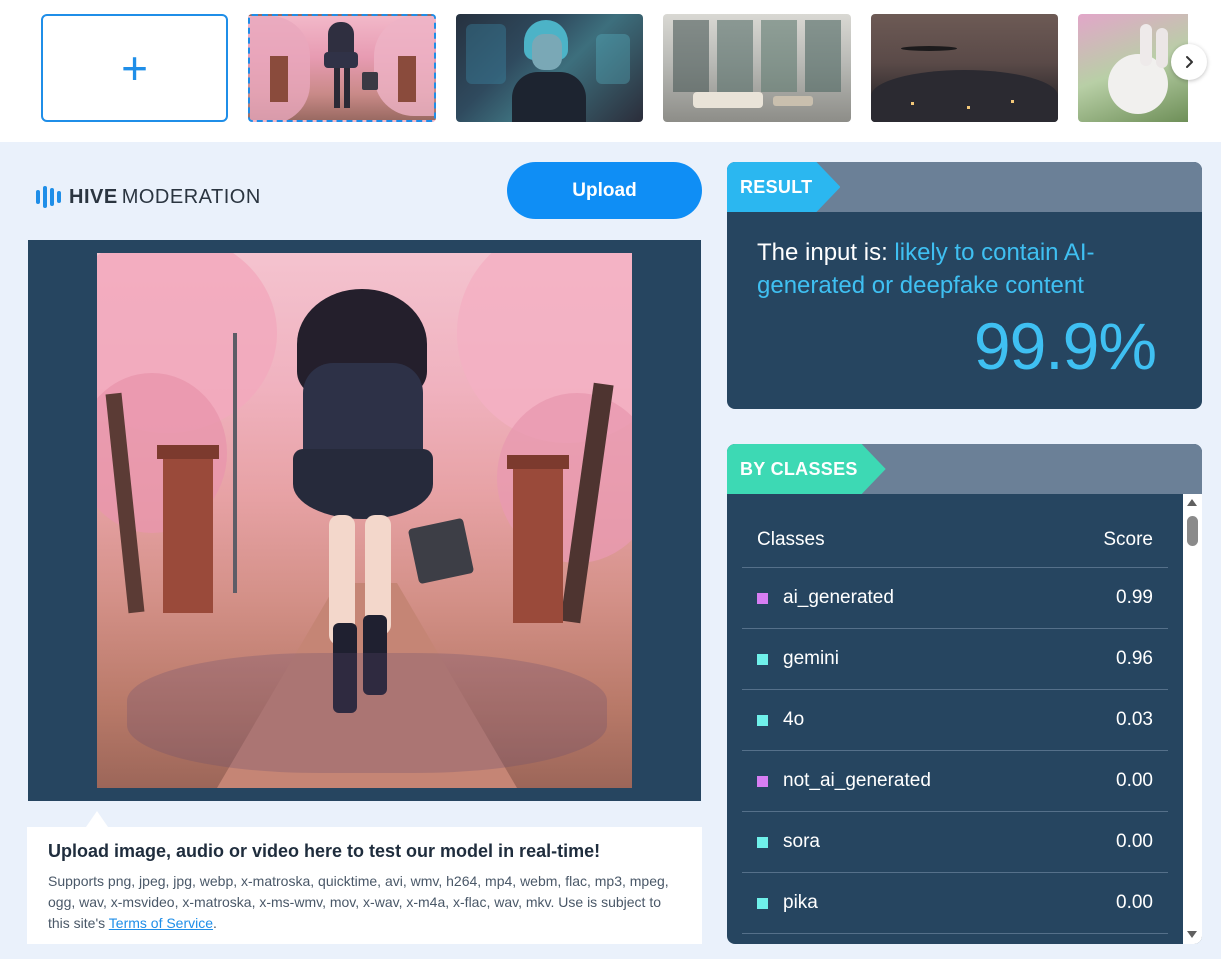  Describe the element at coordinates (1128, 539) in the screenshot. I see `column-header-score: Score` at that location.